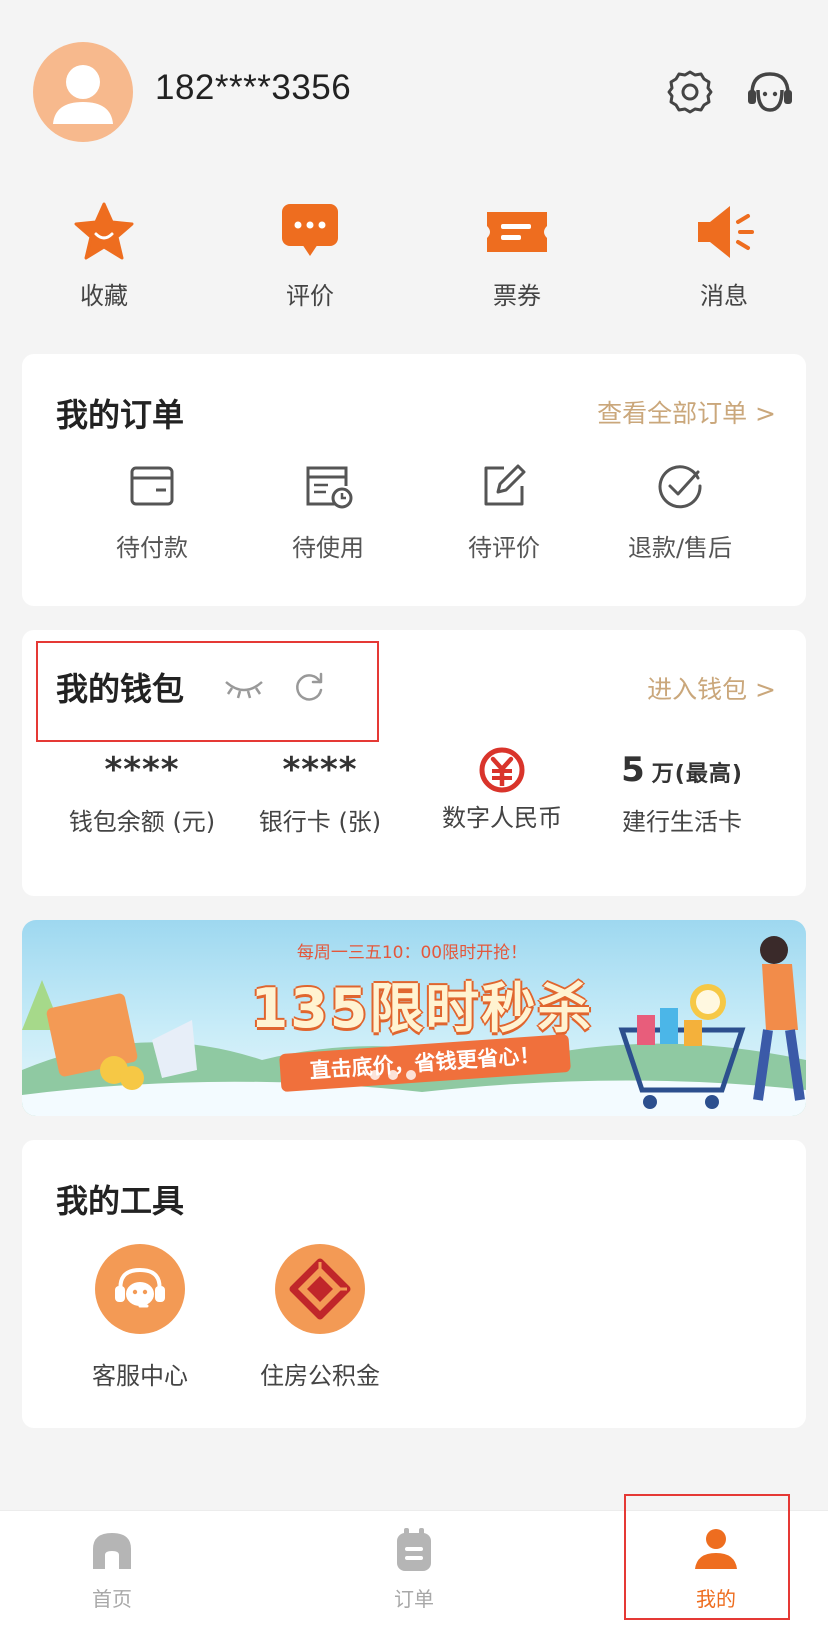 The image size is (828, 1629). Describe the element at coordinates (504, 486) in the screenshot. I see `edit-icon` at that location.